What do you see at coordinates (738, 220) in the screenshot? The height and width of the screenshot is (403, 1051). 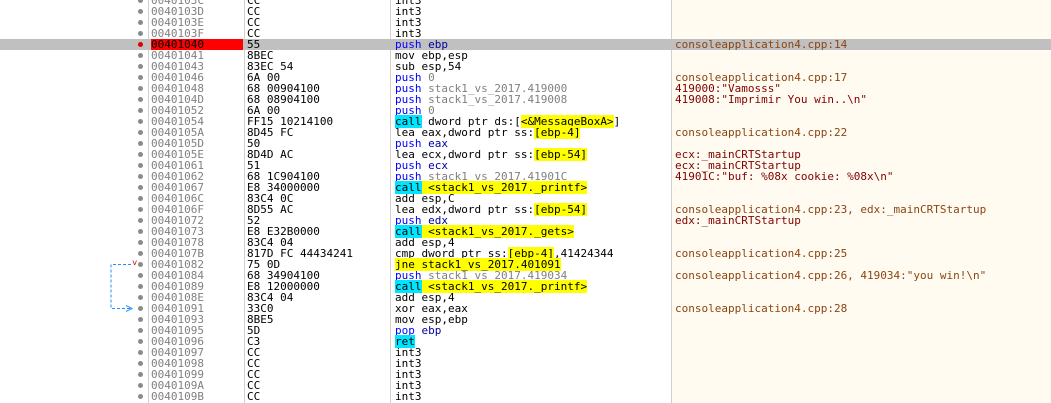 I see `instruction-comment: edx:_mainCRTStartup` at bounding box center [738, 220].